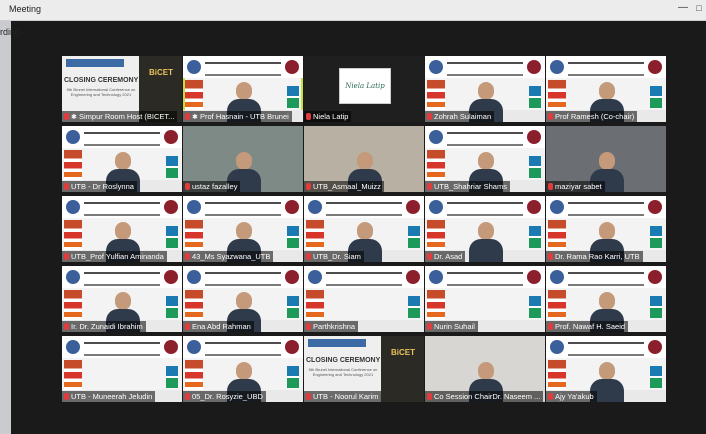 This screenshot has height=434, width=706. Describe the element at coordinates (365, 86) in the screenshot. I see `participant-logo: Niela Latip` at that location.